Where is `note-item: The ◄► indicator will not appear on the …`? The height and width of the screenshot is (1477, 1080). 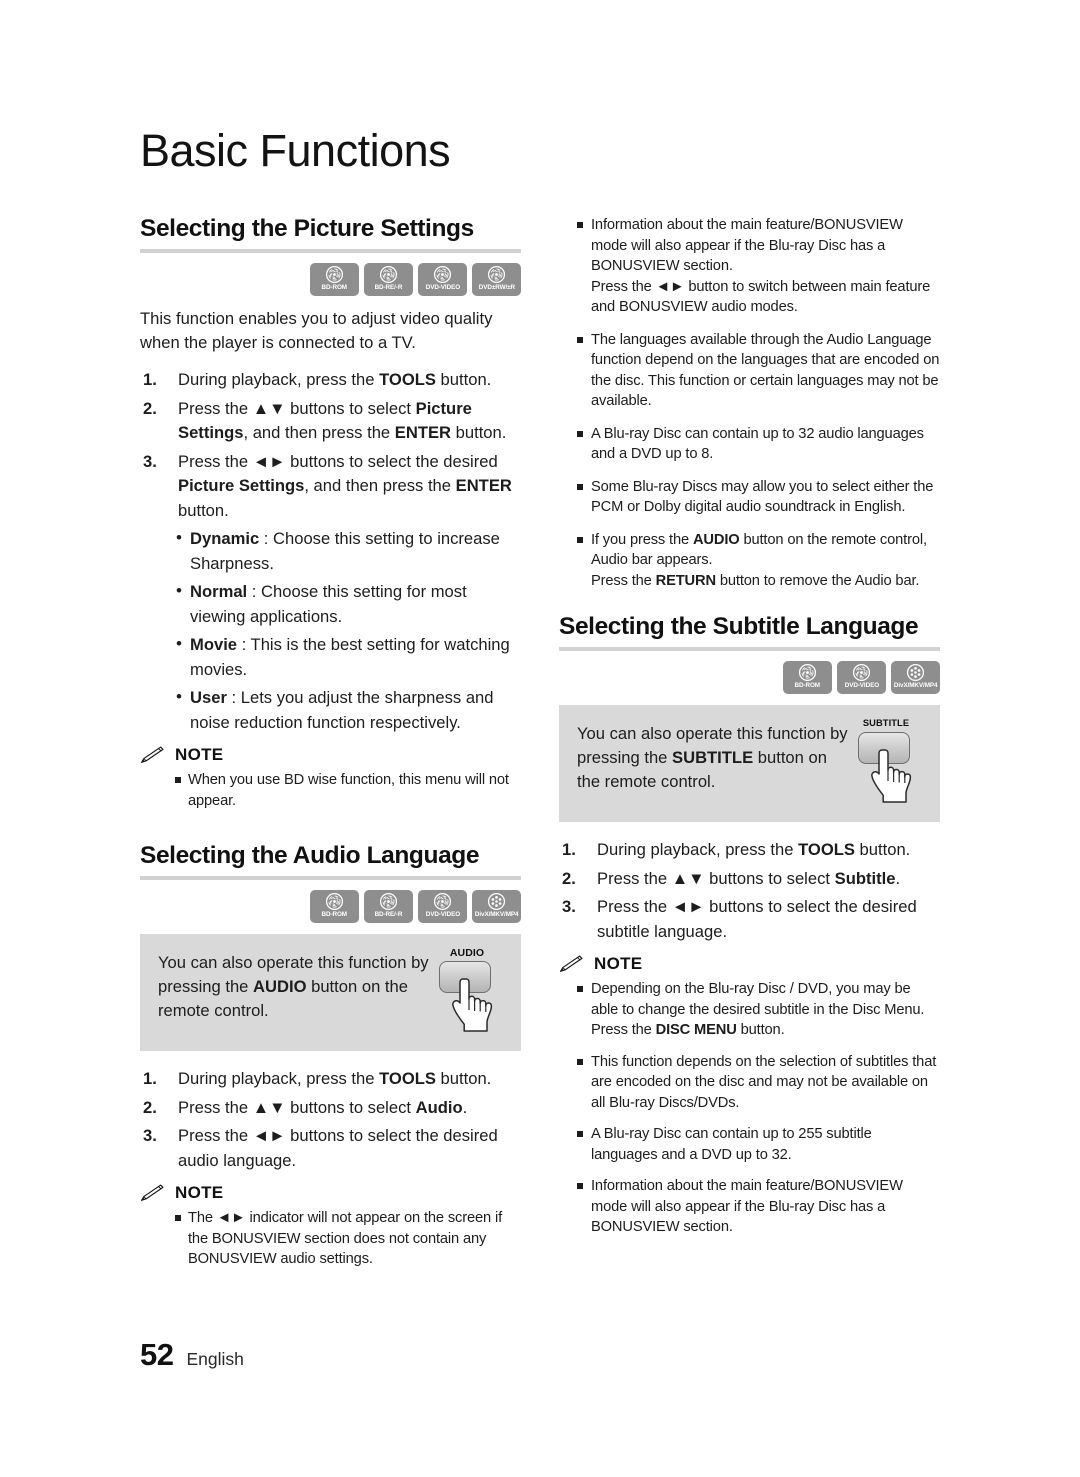 note-item: The ◄► indicator will not appear on the … is located at coordinates (330, 1239).